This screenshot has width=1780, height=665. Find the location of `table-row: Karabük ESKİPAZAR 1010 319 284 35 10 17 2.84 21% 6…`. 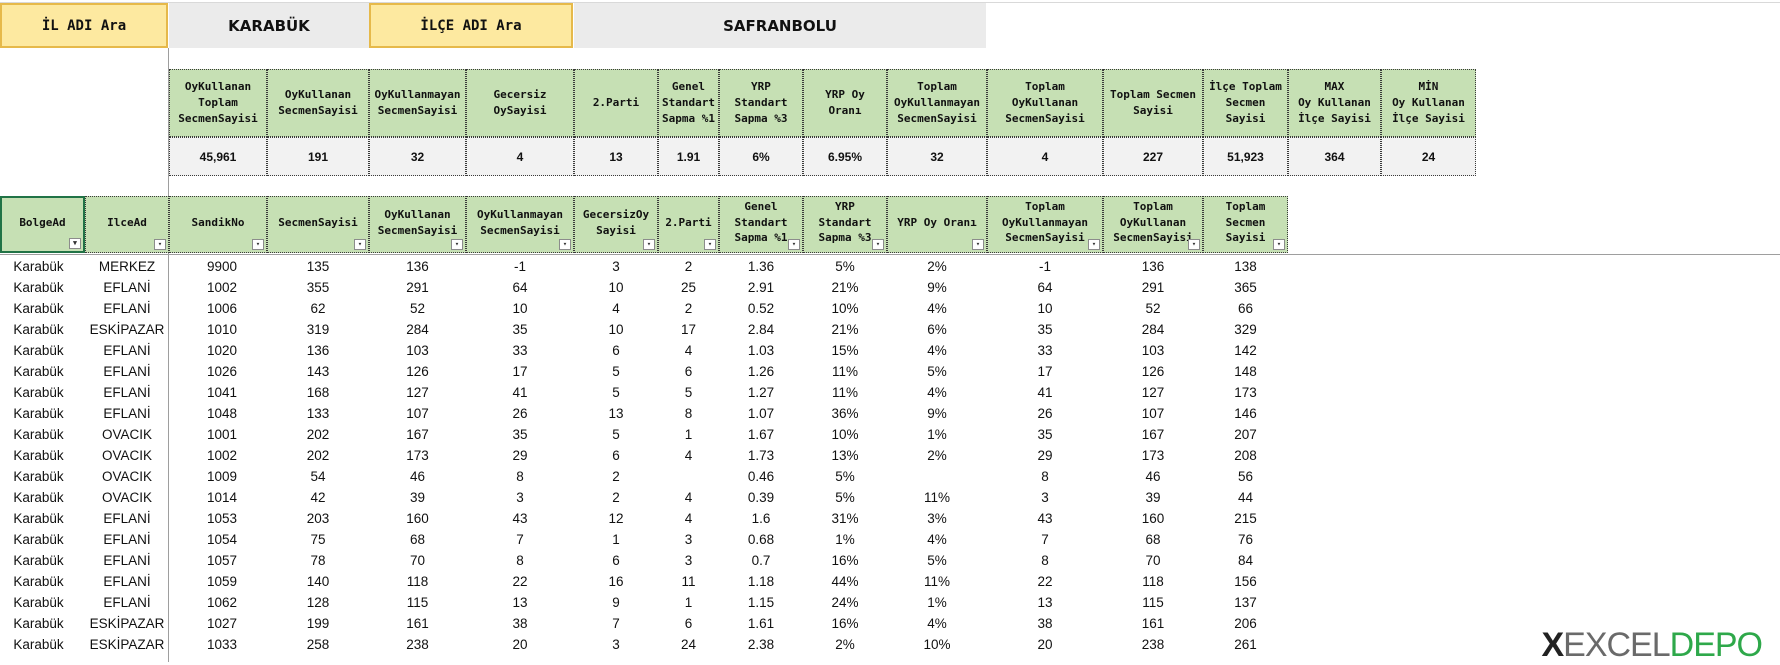

table-row: Karabük ESKİPAZAR 1010 319 284 35 10 17 2.84 21% 6… is located at coordinates (645, 329).